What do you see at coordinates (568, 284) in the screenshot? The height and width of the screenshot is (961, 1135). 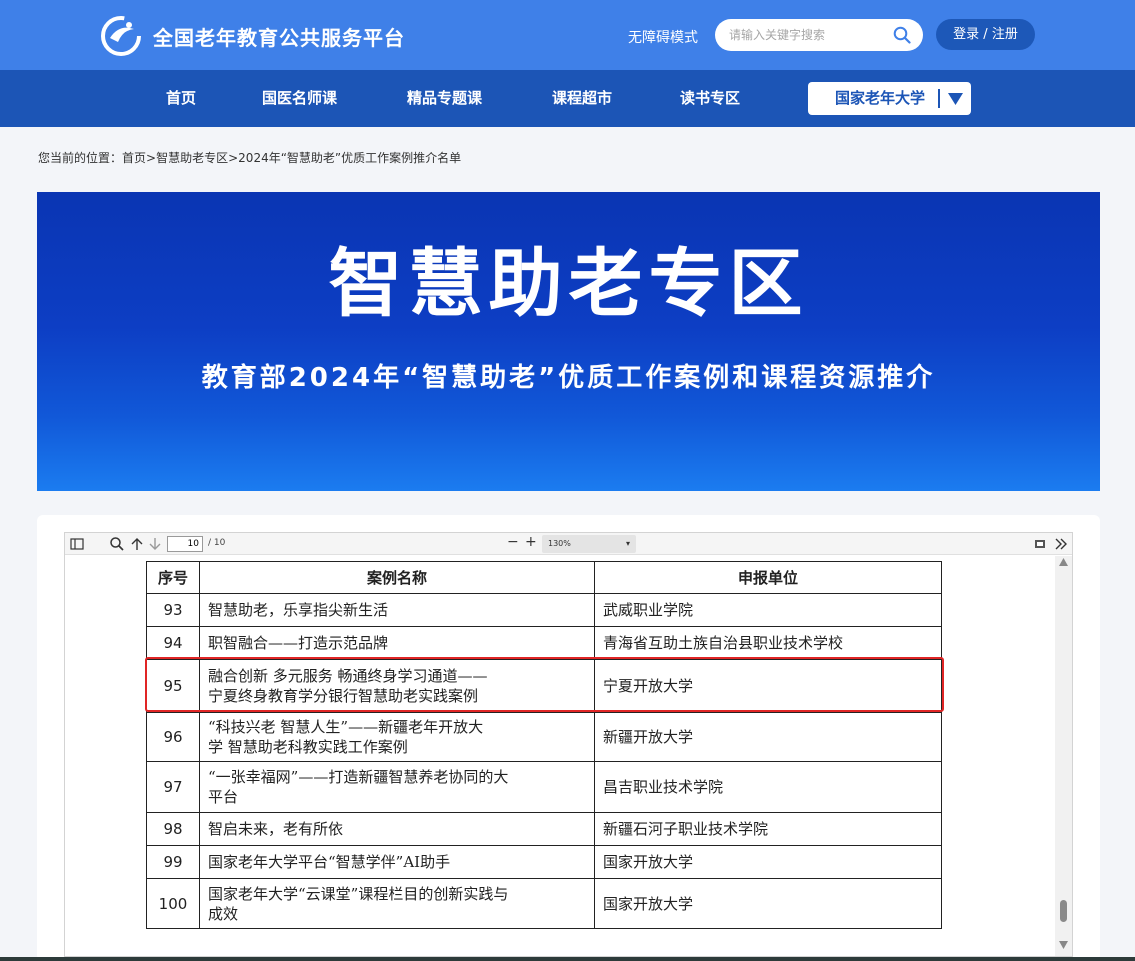 I see `banner-title: 智慧助老专区` at bounding box center [568, 284].